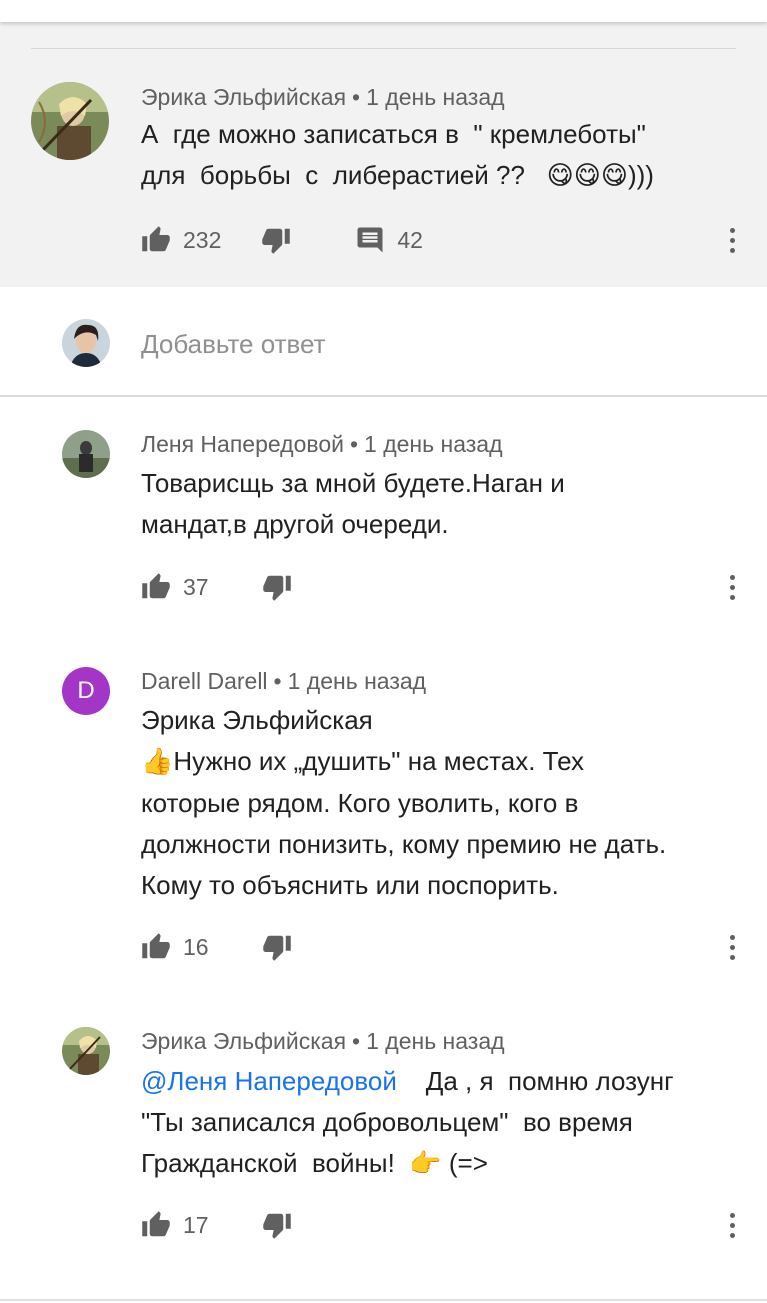 The width and height of the screenshot is (767, 1303). I want to click on avatar: D, so click(86, 691).